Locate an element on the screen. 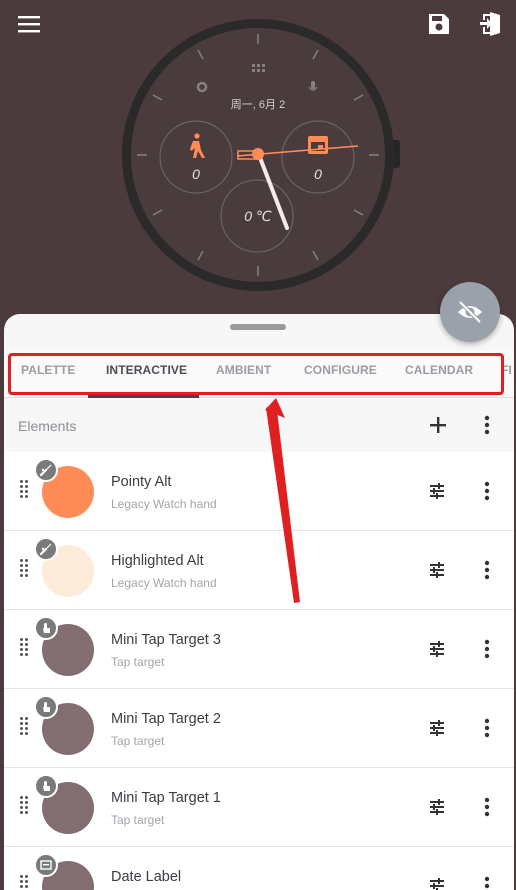  element-title: Date Label is located at coordinates (146, 877).